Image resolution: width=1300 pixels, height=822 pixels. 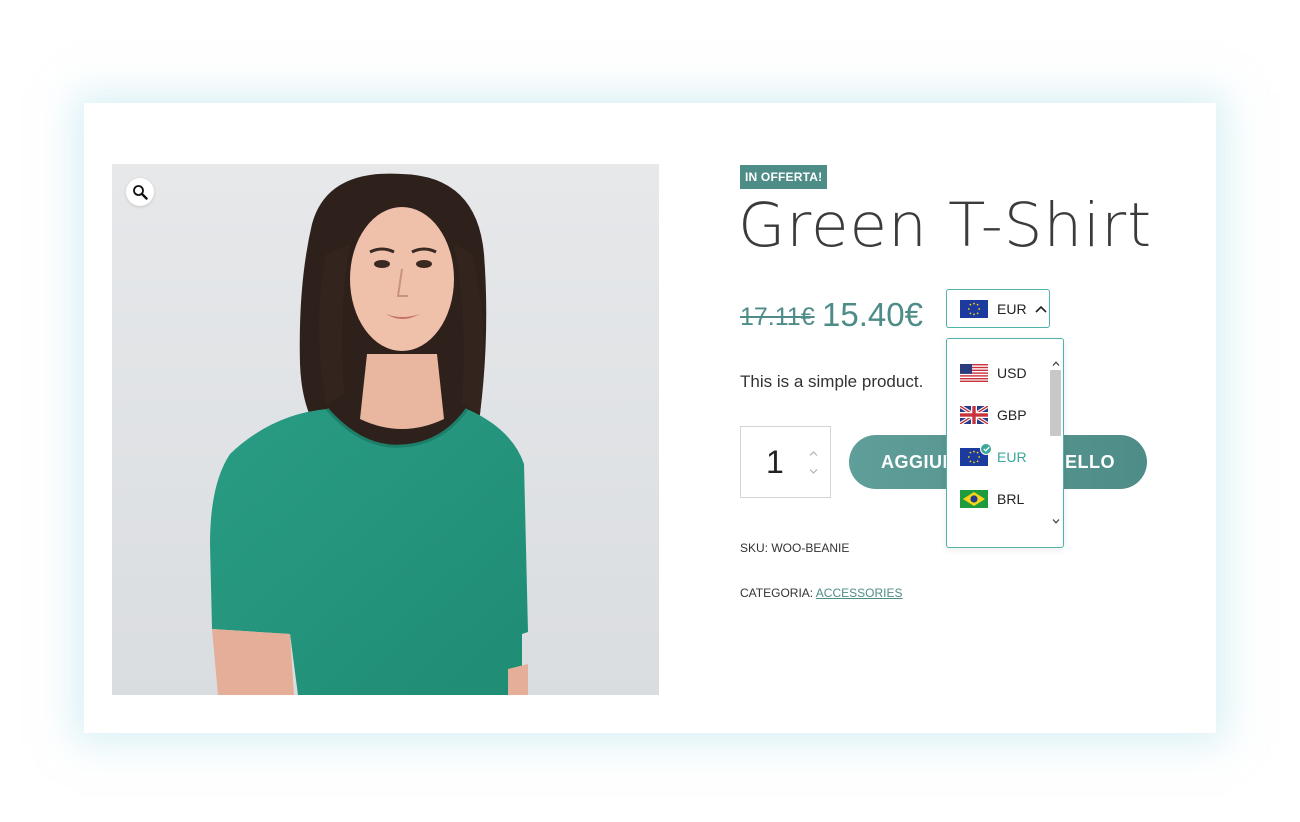 I want to click on chevron-up-icon, so click(x=1040, y=309).